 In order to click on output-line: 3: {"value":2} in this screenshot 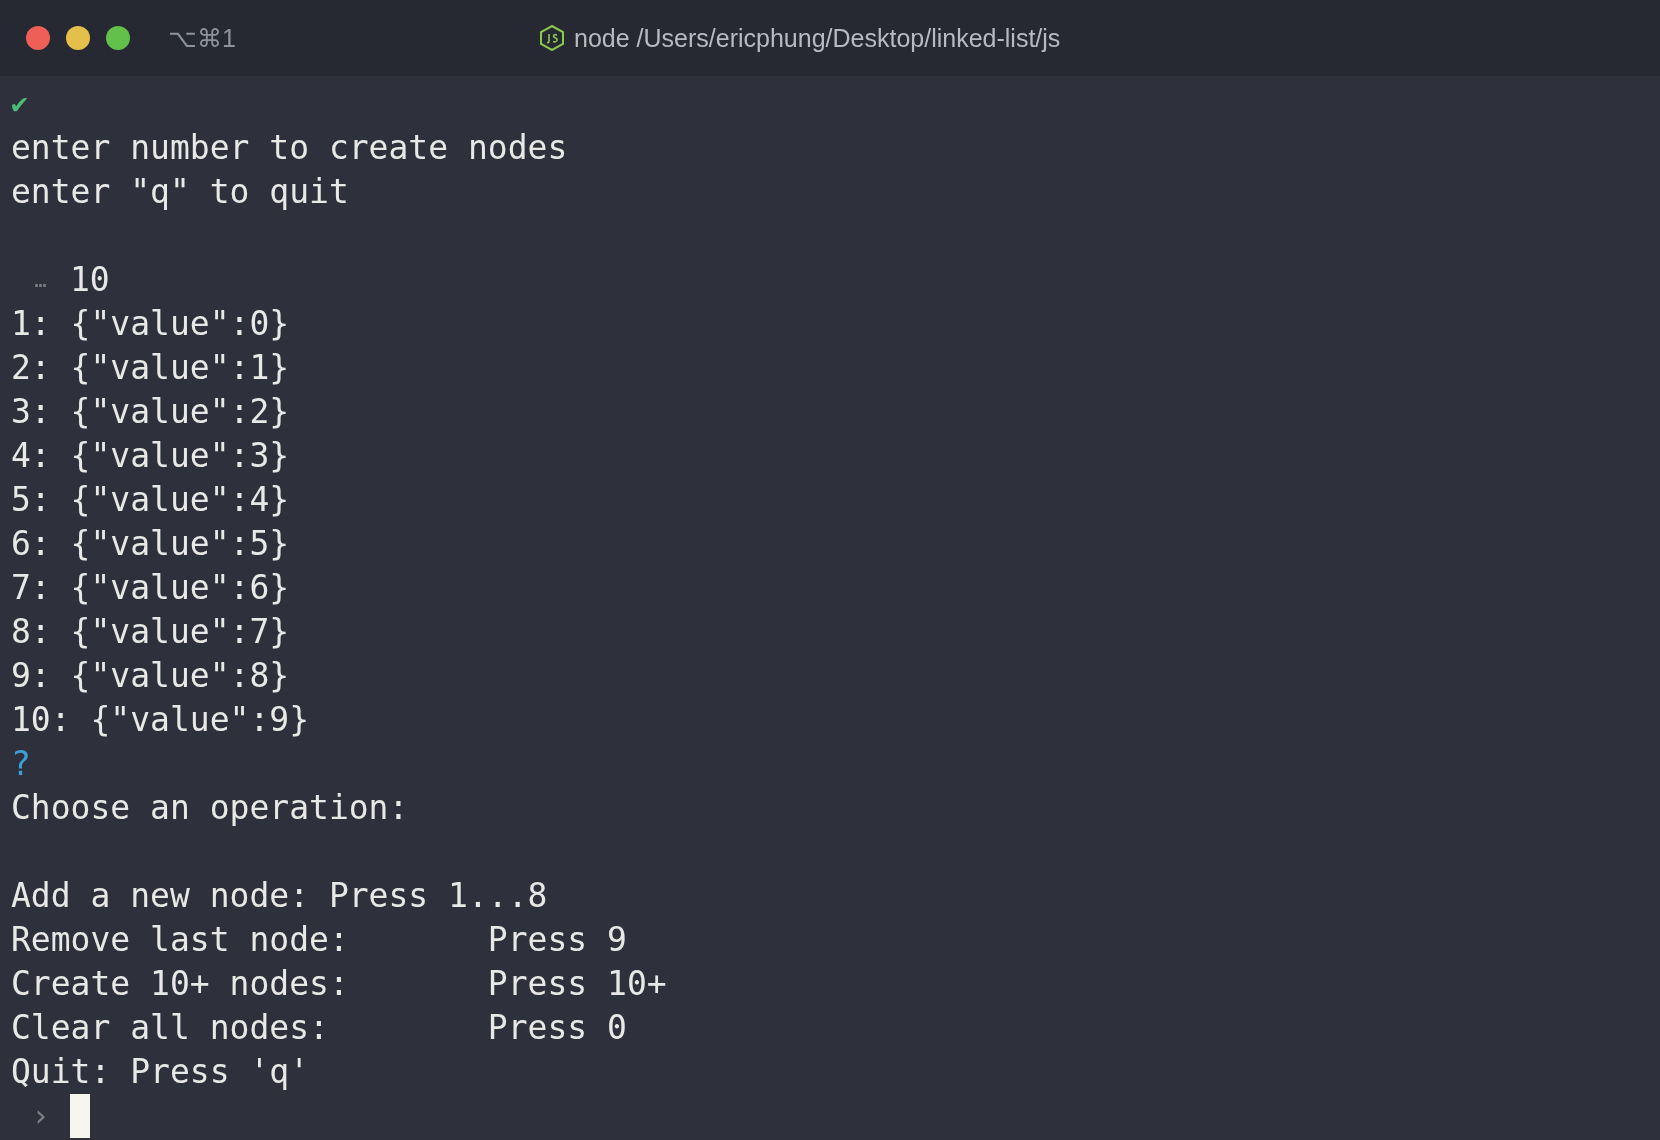, I will do `click(150, 412)`.